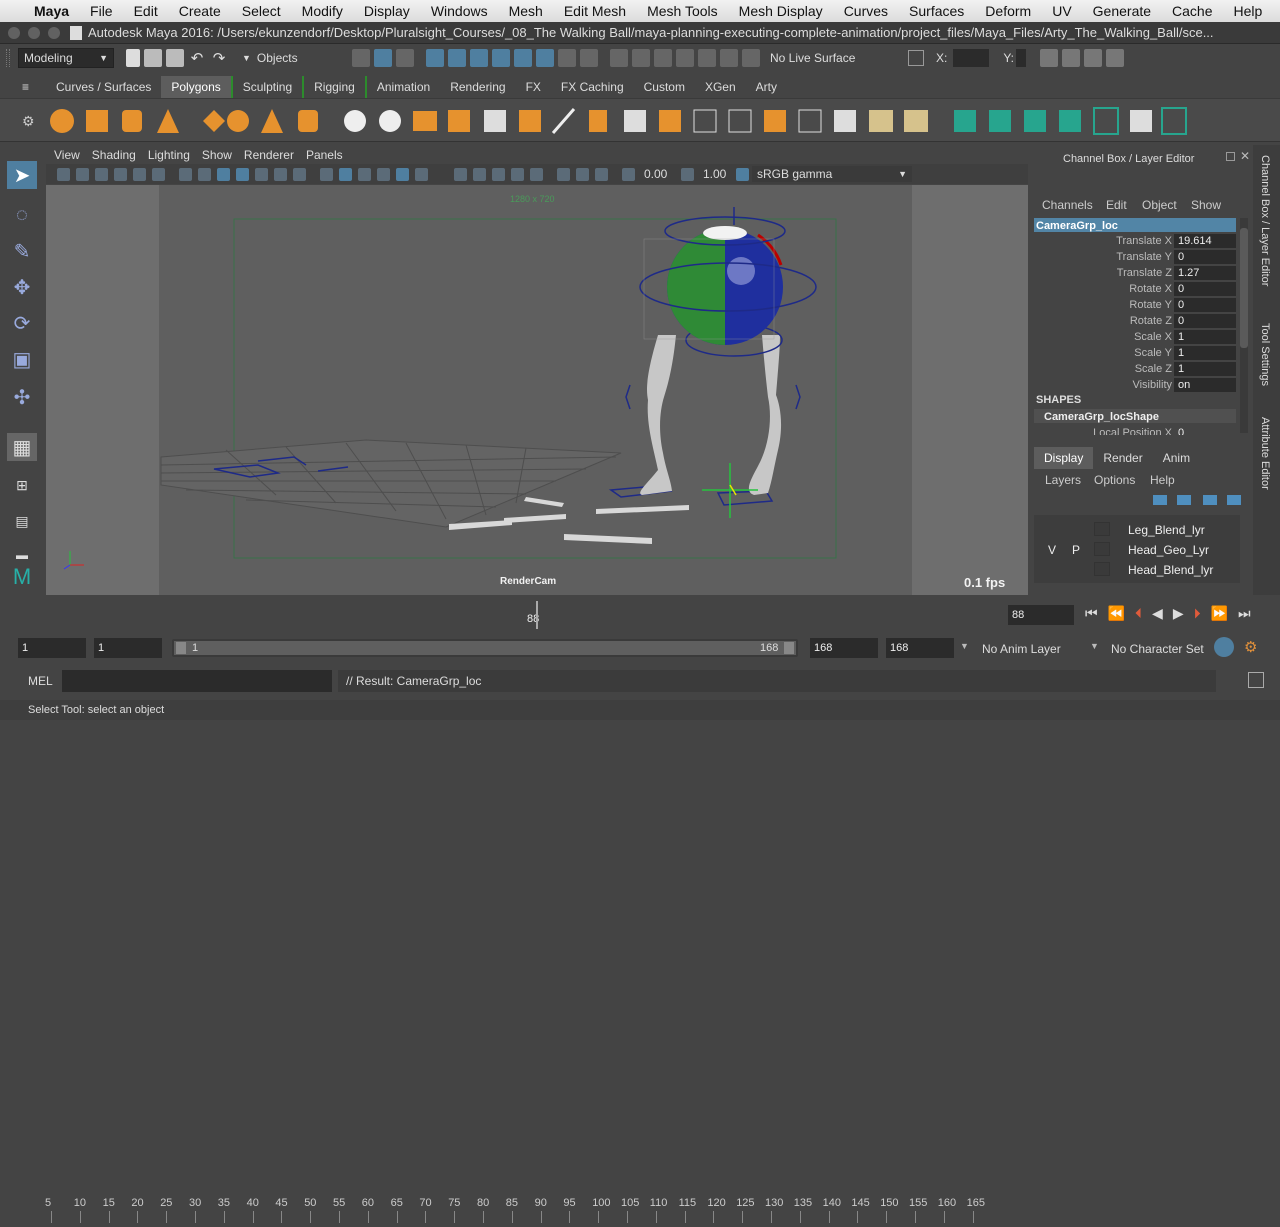 The height and width of the screenshot is (1227, 1280). I want to click on attr-row-rotate-y: Rotate Y0, so click(1134, 305).